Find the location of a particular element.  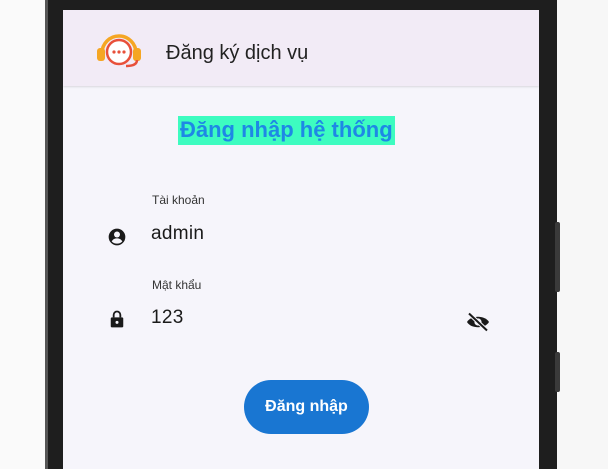

phone-frame-edge is located at coordinates (46, 234).